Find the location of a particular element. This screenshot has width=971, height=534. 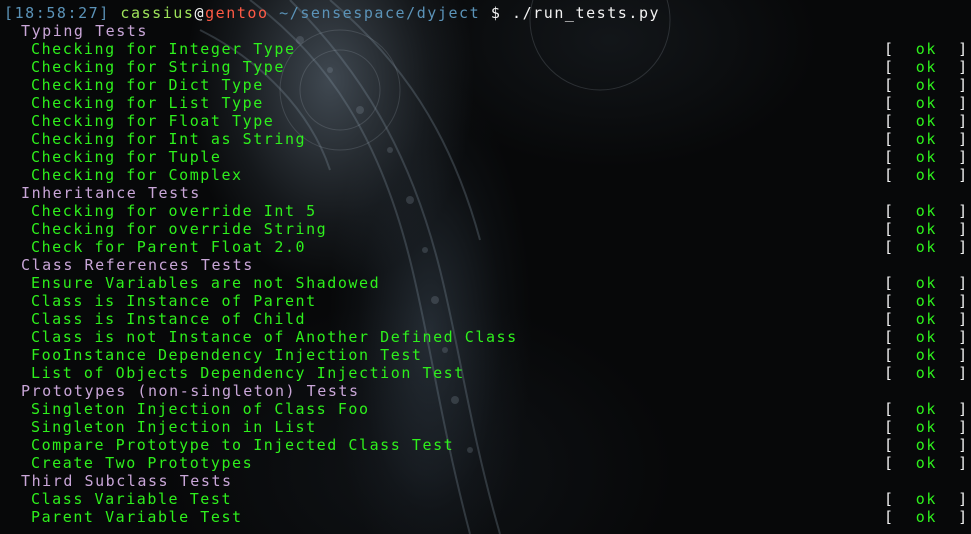

test-name: Checking for String Type is located at coordinates (158, 67).